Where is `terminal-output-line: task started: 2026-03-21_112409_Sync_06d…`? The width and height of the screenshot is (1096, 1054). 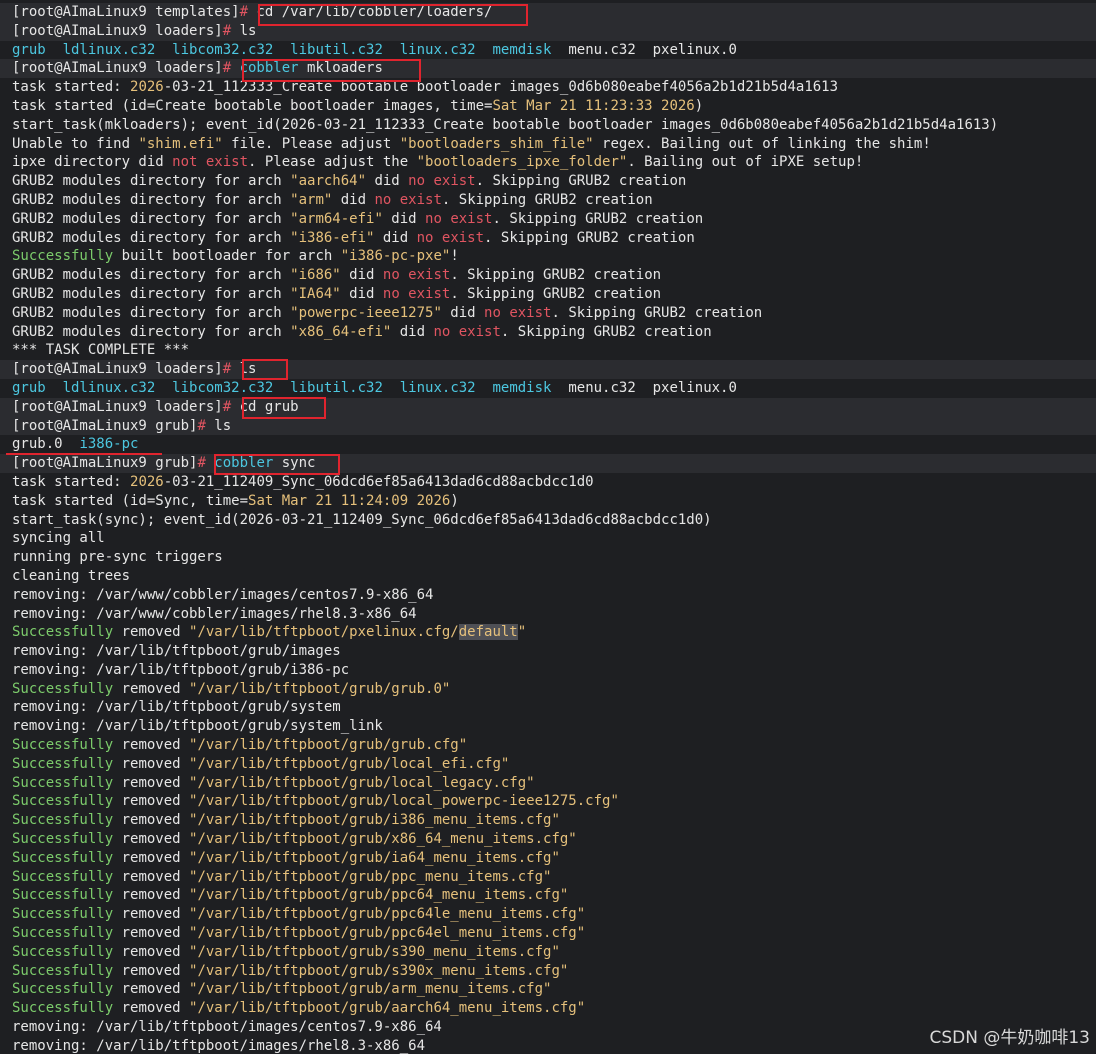
terminal-output-line: task started: 2026-03-21_112409_Sync_06d… is located at coordinates (548, 482).